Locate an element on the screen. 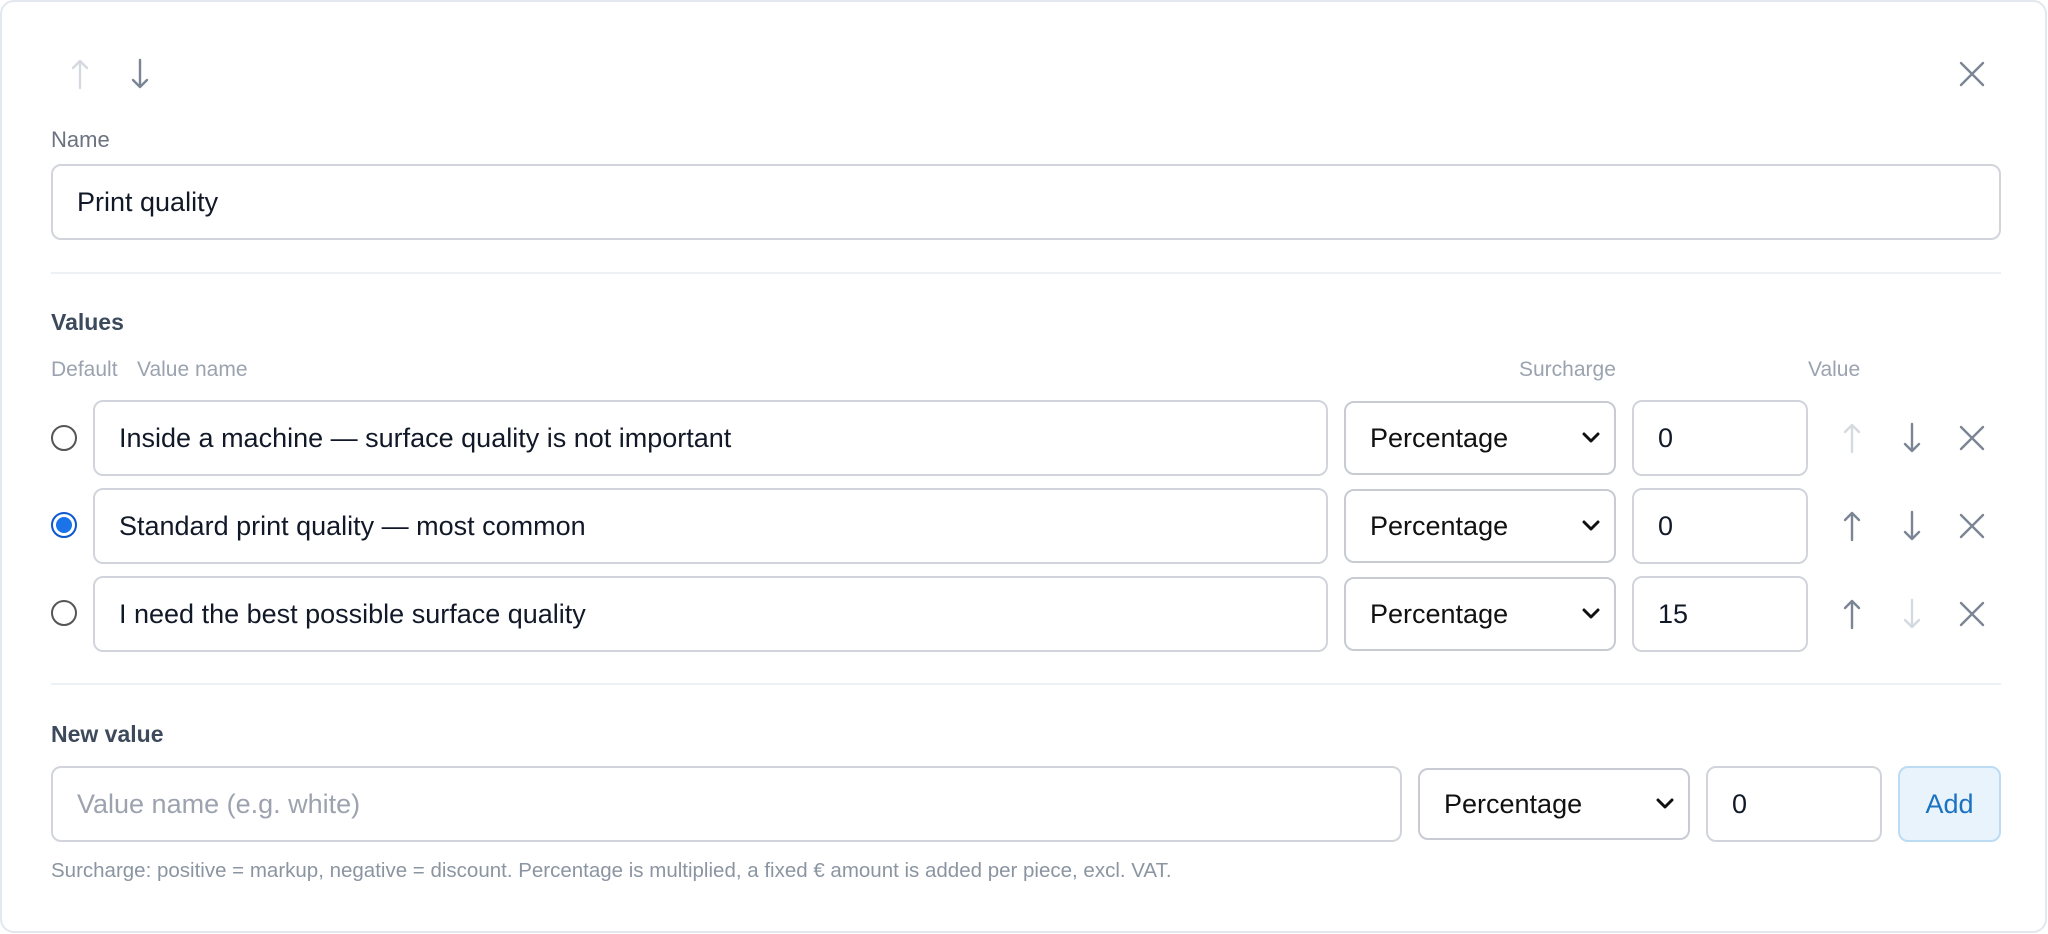  name-label: Name is located at coordinates (80, 139).